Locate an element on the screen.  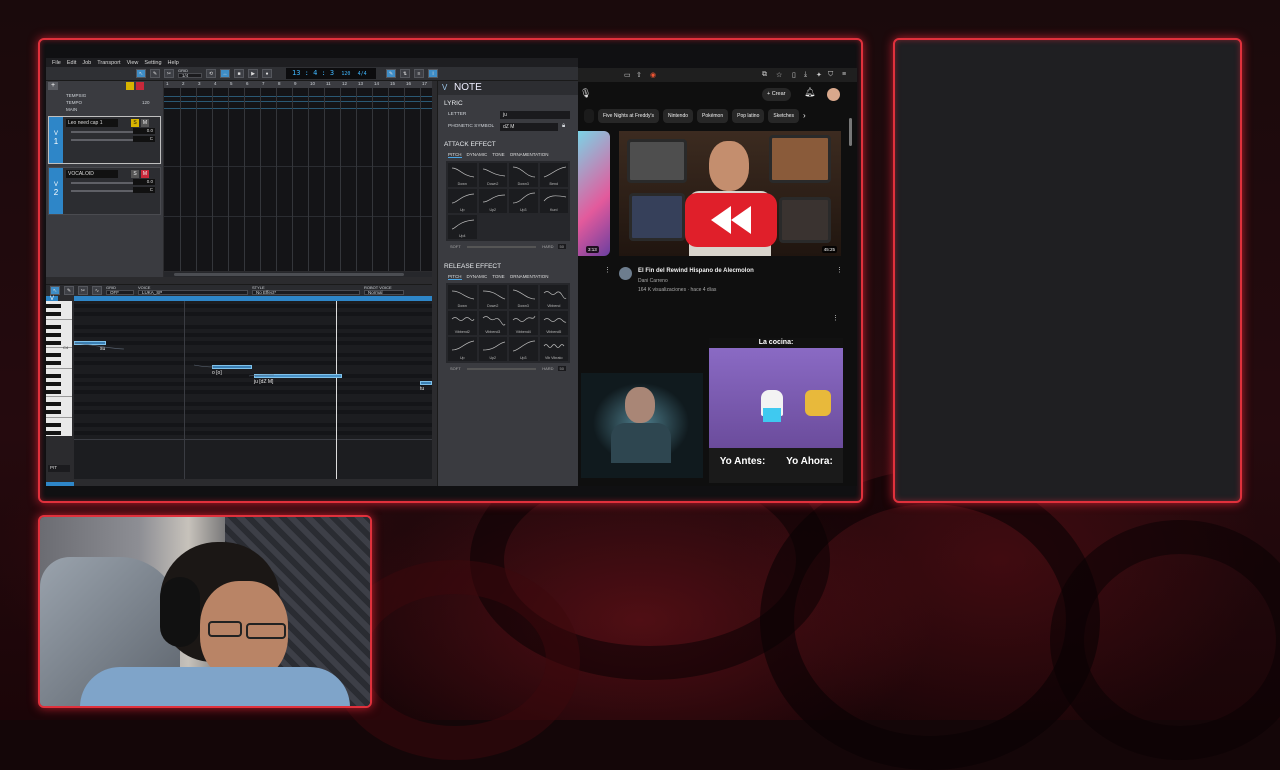
arrangement-scrollbar is located at coordinates (298, 274).